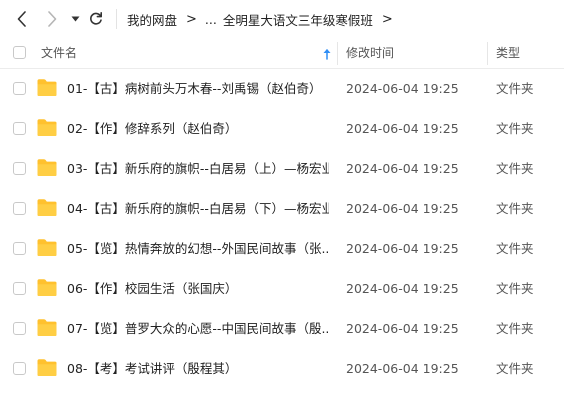 This screenshot has width=564, height=396. Describe the element at coordinates (282, 53) in the screenshot. I see `file-list-header: 文件名 修改时间 类型` at that location.